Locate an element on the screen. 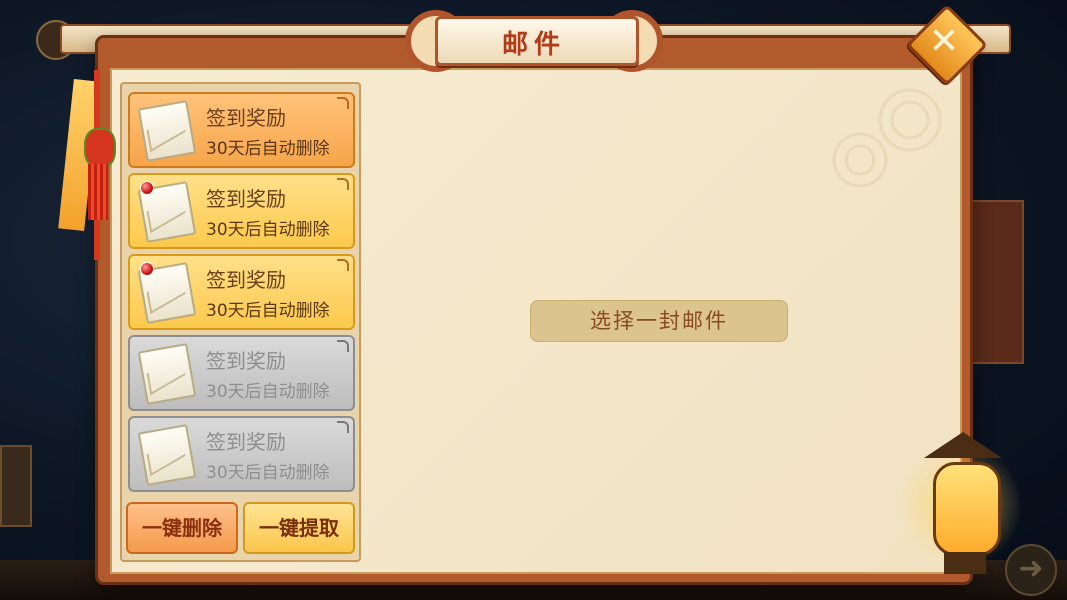  lantern-base is located at coordinates (965, 563).